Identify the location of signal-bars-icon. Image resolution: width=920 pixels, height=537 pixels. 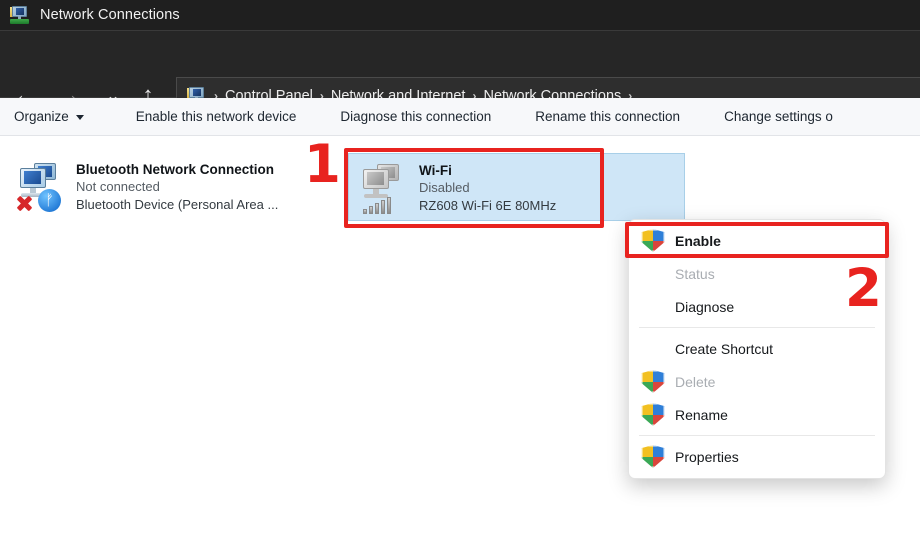
(378, 204).